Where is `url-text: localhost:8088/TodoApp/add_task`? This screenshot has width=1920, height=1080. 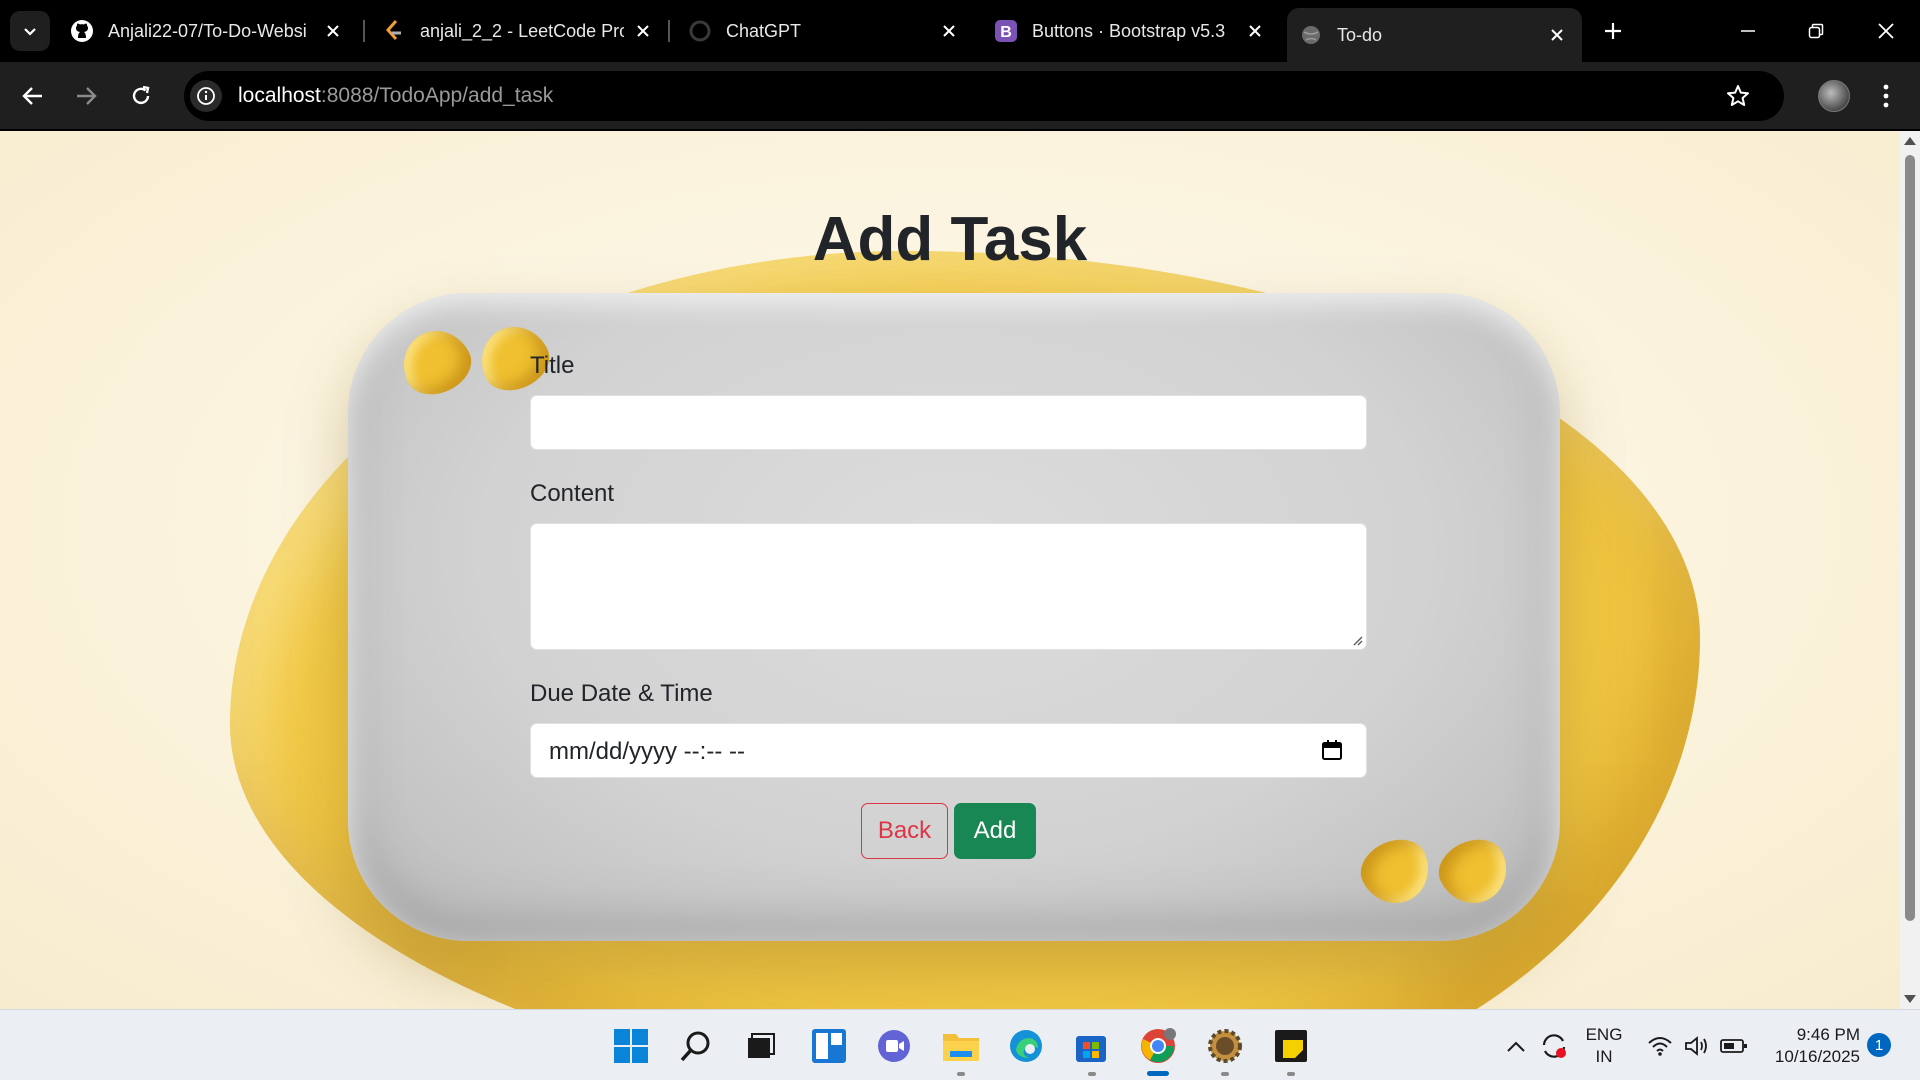 url-text: localhost:8088/TodoApp/add_task is located at coordinates (395, 96).